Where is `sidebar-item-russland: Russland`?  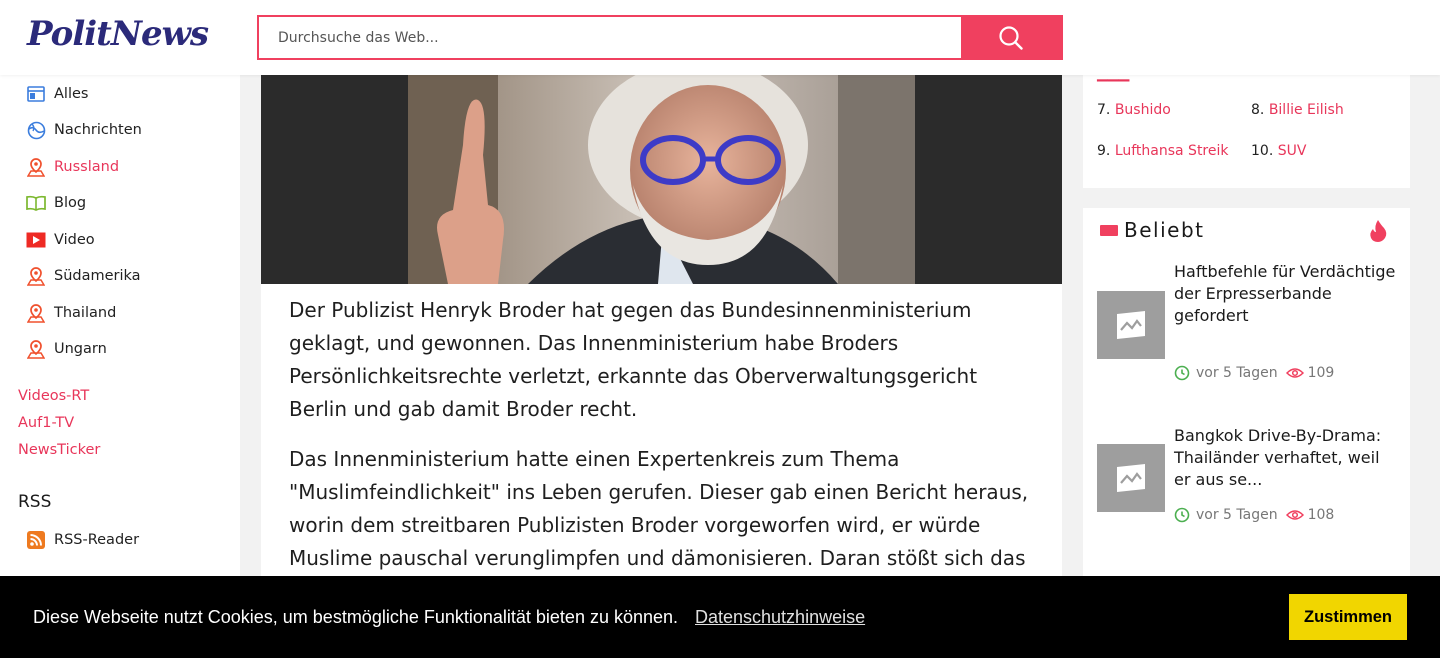 sidebar-item-russland: Russland is located at coordinates (72, 167).